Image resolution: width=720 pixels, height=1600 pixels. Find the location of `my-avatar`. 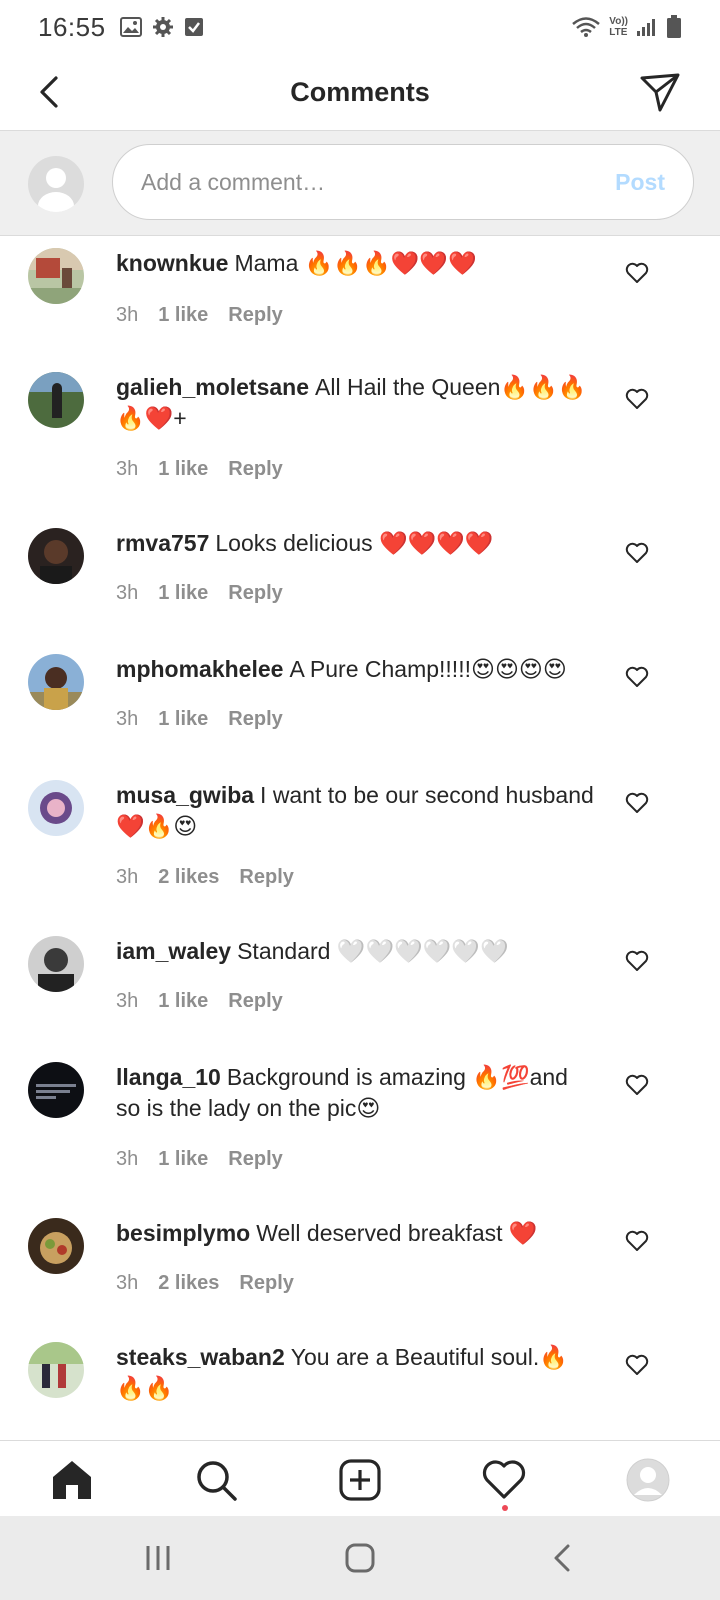

my-avatar is located at coordinates (56, 184).